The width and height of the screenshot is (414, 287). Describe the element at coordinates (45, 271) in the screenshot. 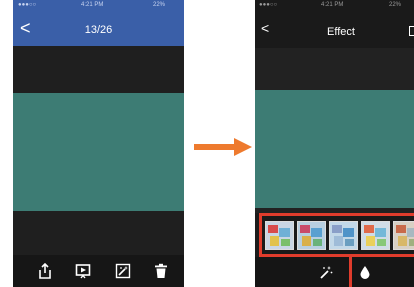

I see `share-icon` at that location.